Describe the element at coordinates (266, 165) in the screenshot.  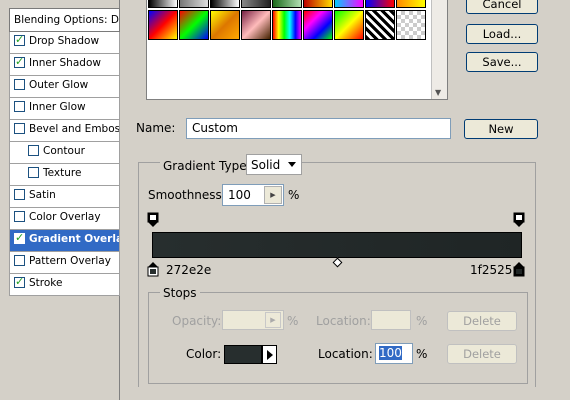
I see `gradient-type-value: Solid` at that location.